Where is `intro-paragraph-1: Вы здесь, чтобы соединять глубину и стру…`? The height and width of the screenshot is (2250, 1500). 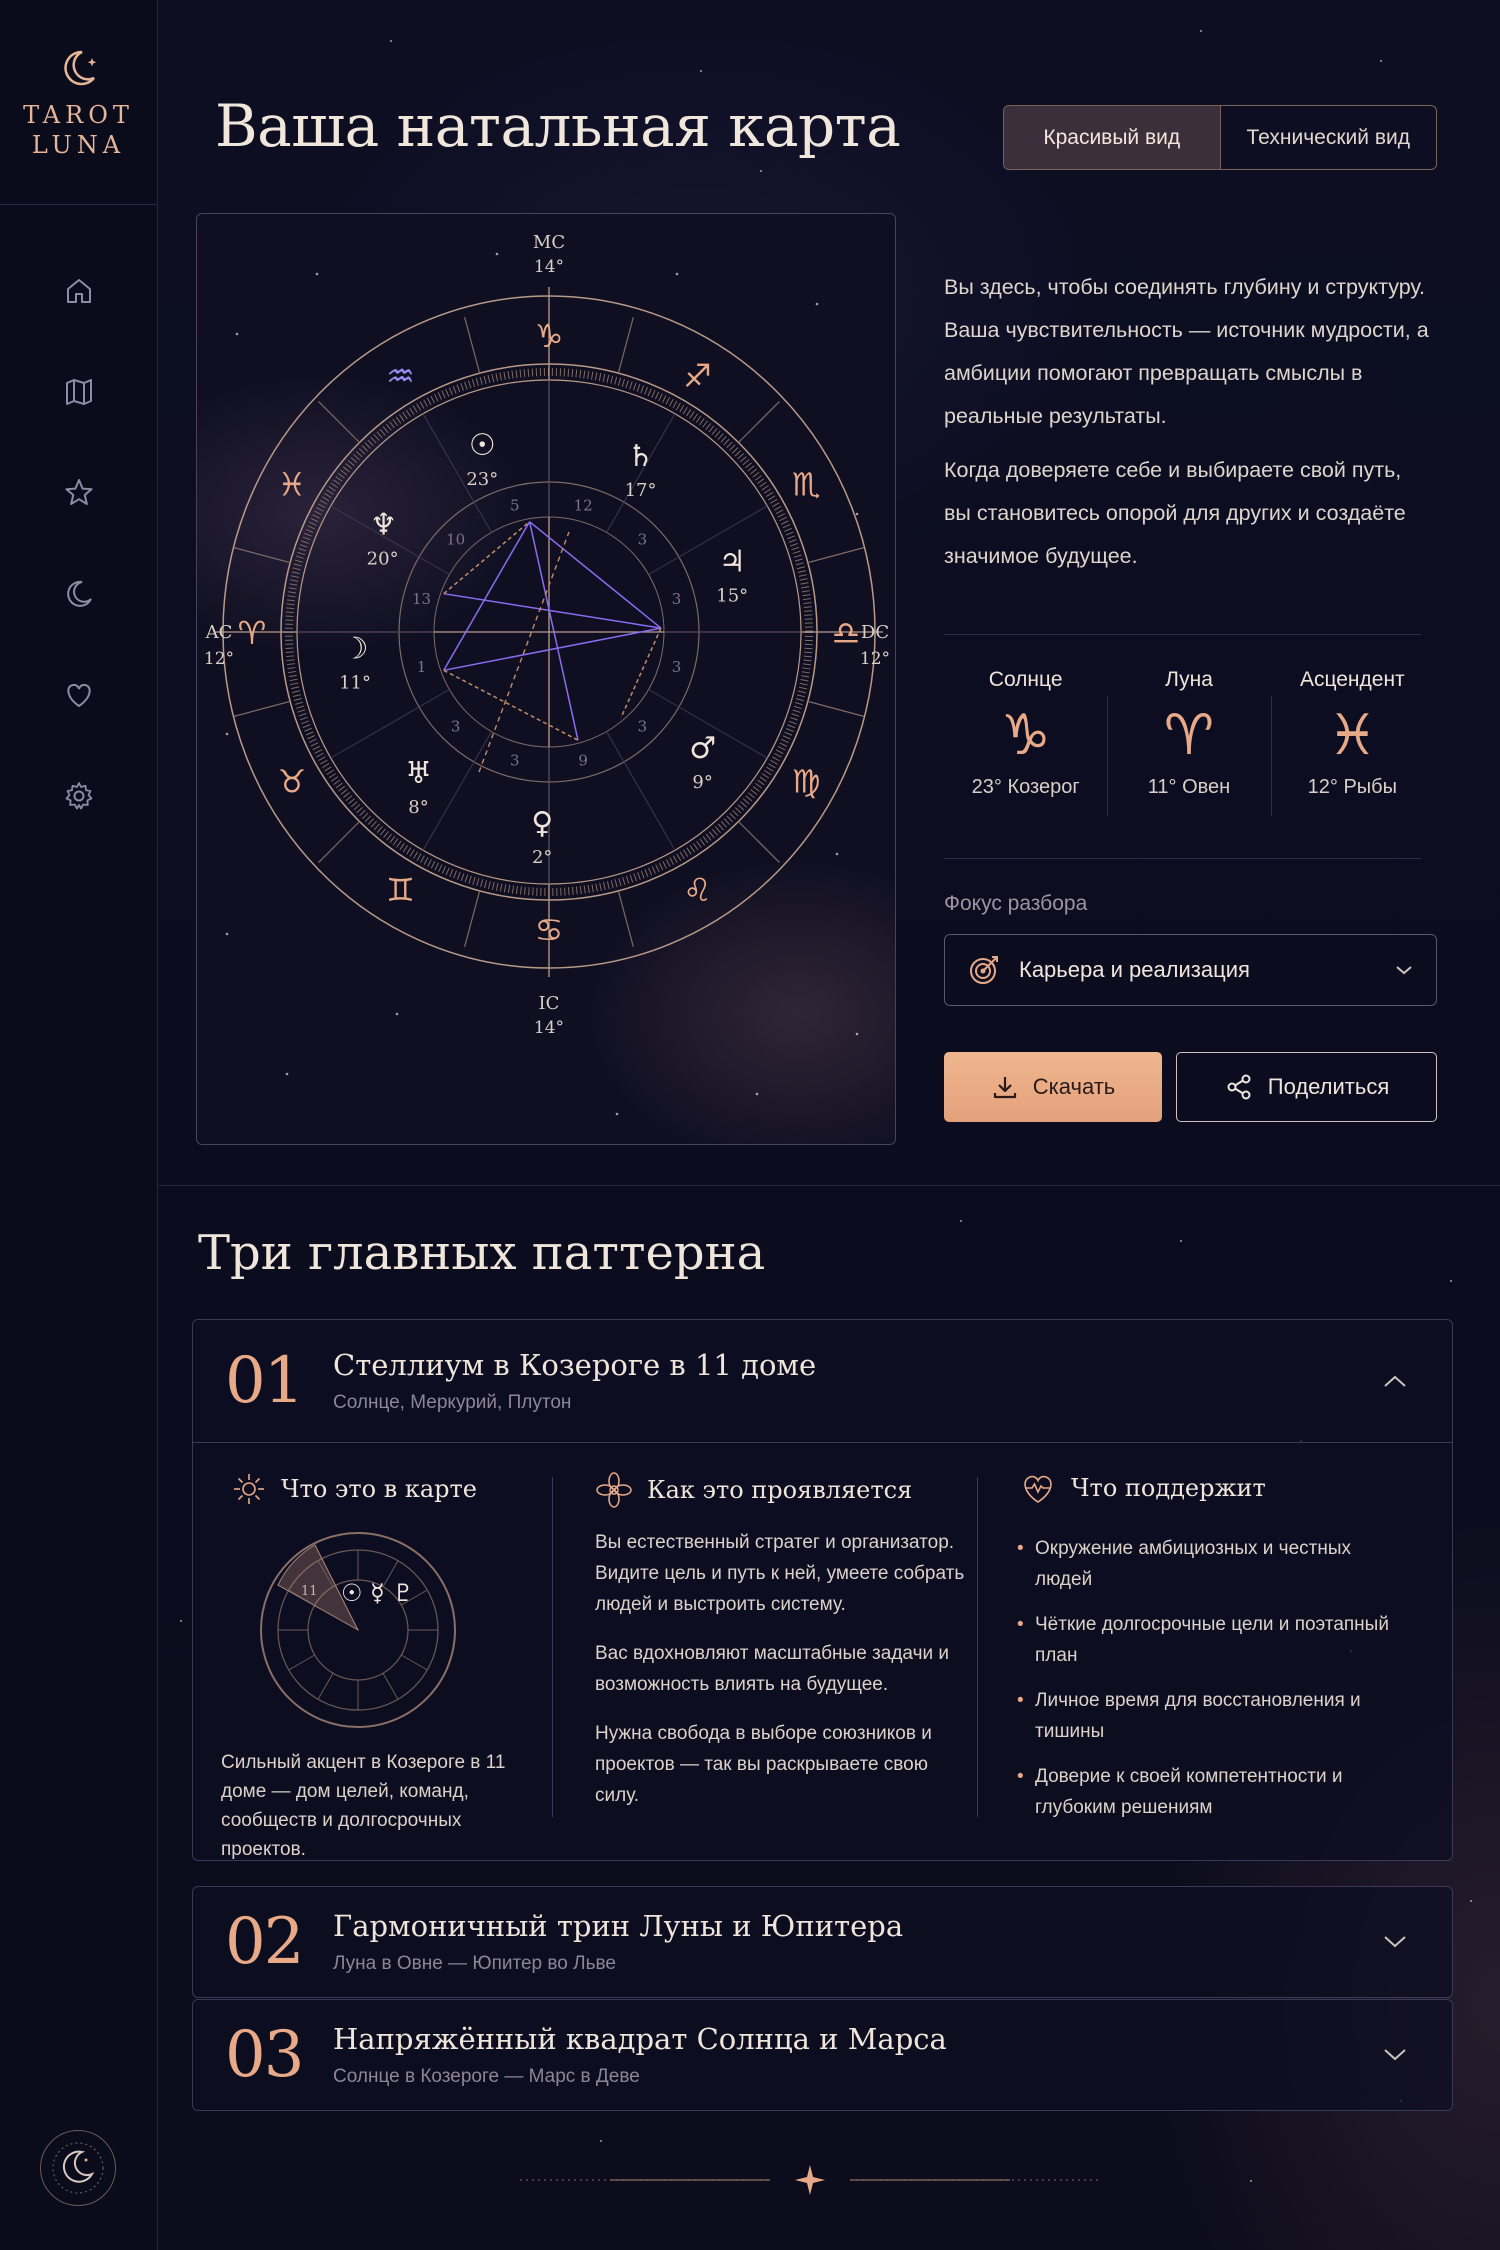 intro-paragraph-1: Вы здесь, чтобы соединять глубину и стру… is located at coordinates (1186, 351).